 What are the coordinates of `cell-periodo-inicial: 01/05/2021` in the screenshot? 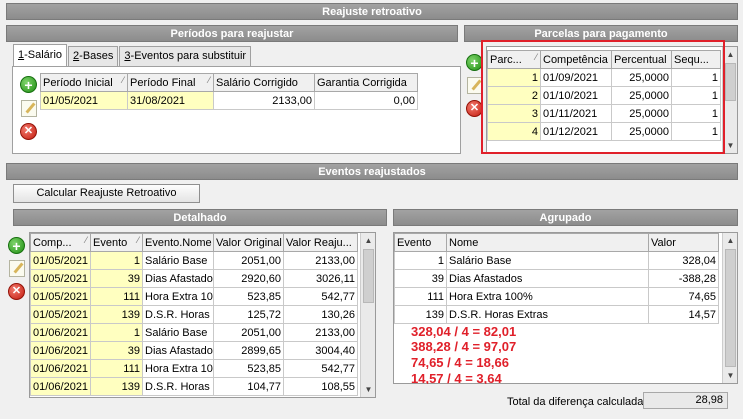 It's located at (84, 100).